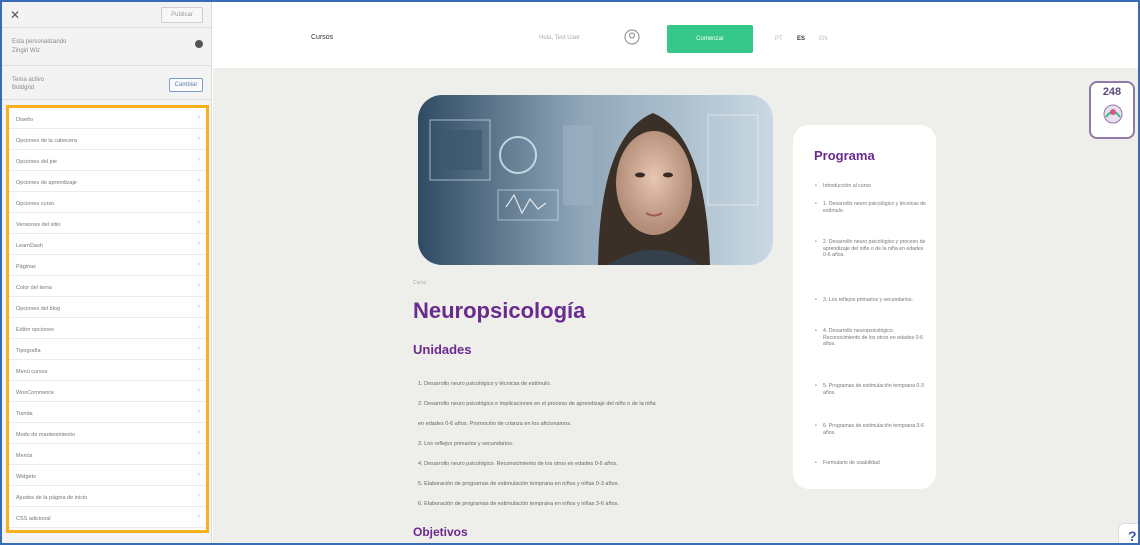 The width and height of the screenshot is (1140, 545). I want to click on sidebar-panel-label: Opciones del pie, so click(36, 162).